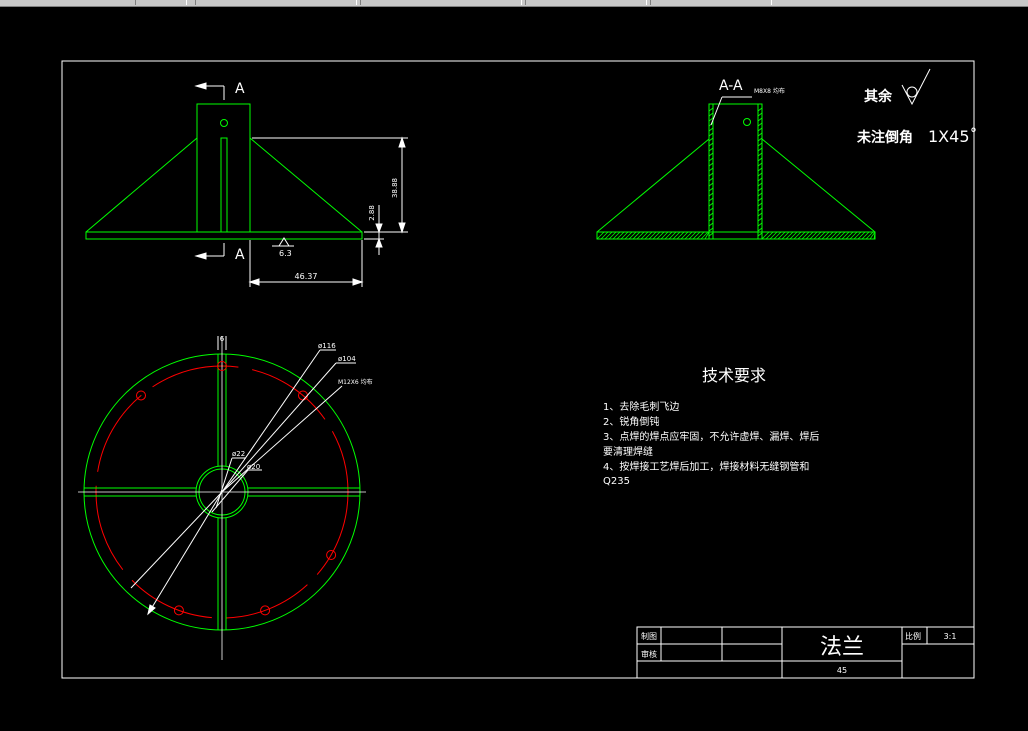 Image resolution: width=1028 pixels, height=731 pixels. What do you see at coordinates (950, 636) in the screenshot?
I see `scale-value: 3:1` at bounding box center [950, 636].